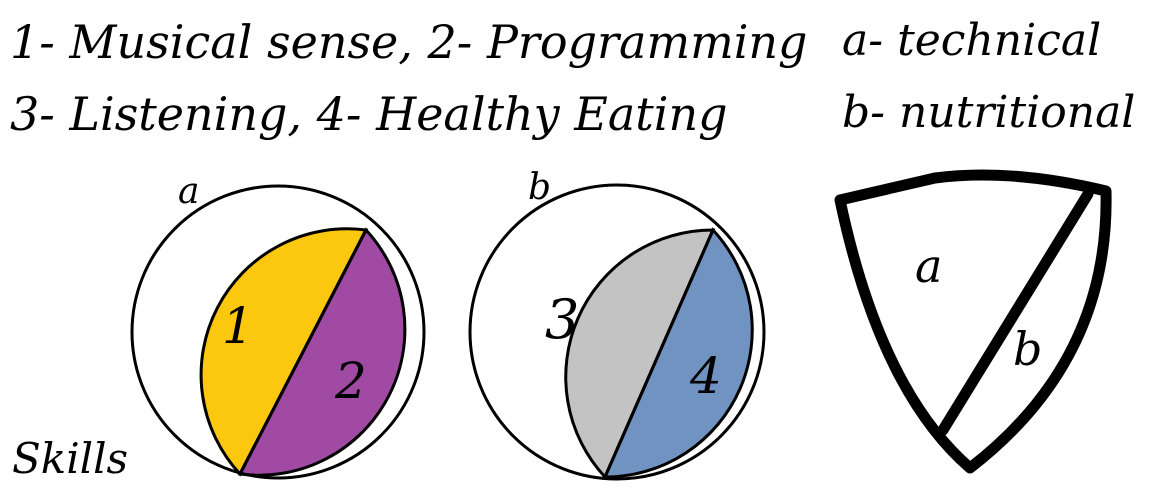 The width and height of the screenshot is (1171, 493). I want to click on legend-label-b: b- nutritional, so click(988, 112).